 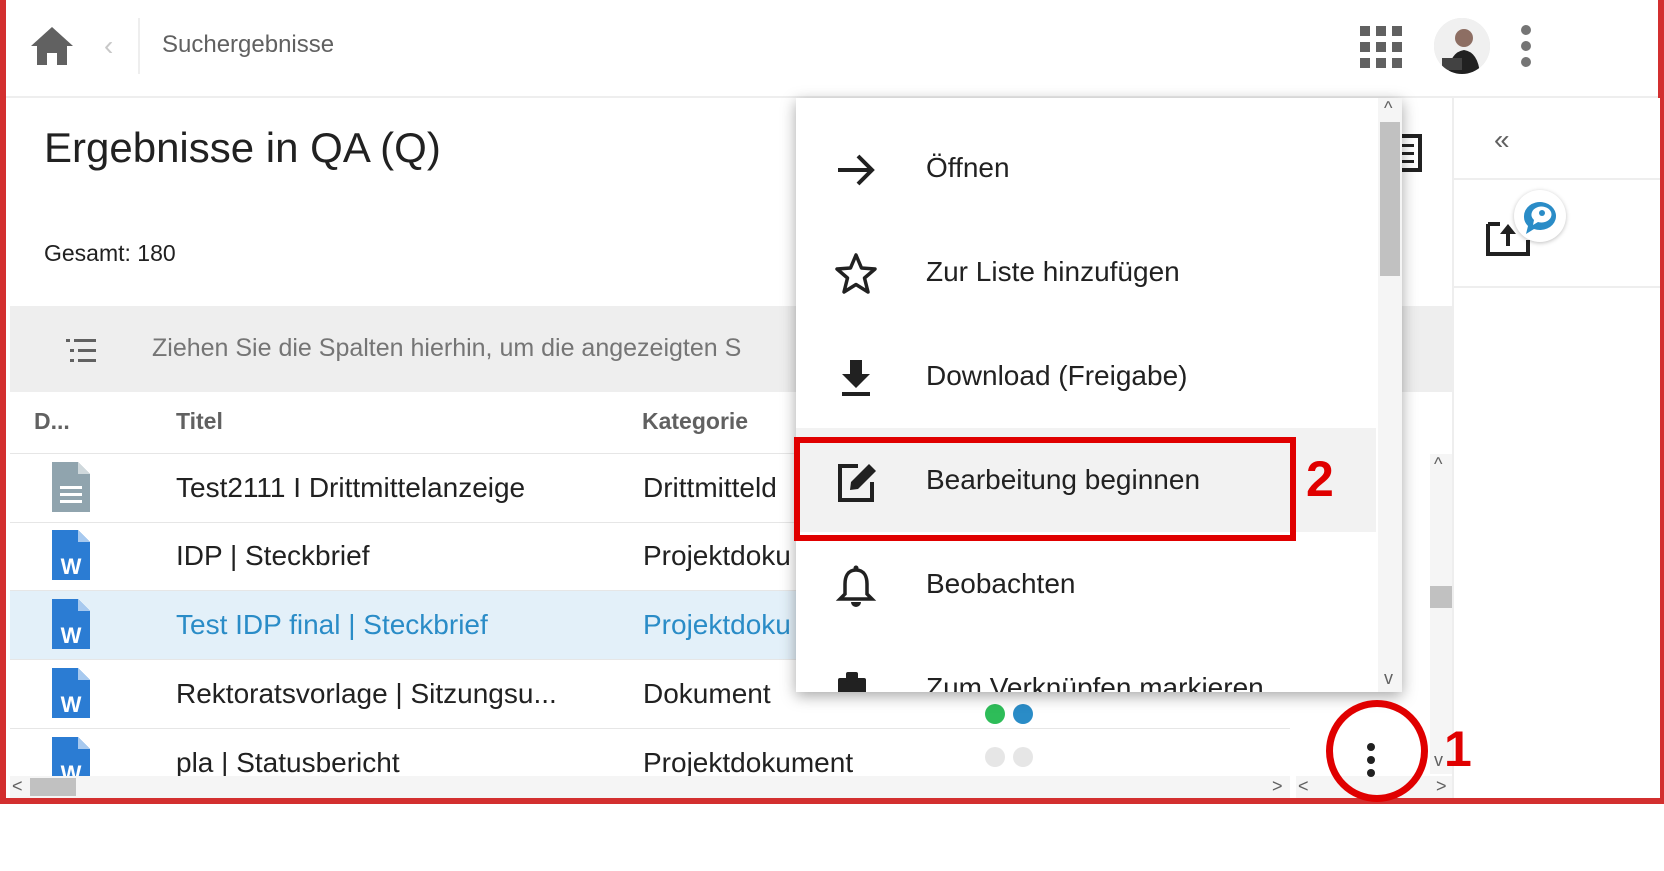 What do you see at coordinates (1086, 584) in the screenshot?
I see `menu-item-watch: Beobachten` at bounding box center [1086, 584].